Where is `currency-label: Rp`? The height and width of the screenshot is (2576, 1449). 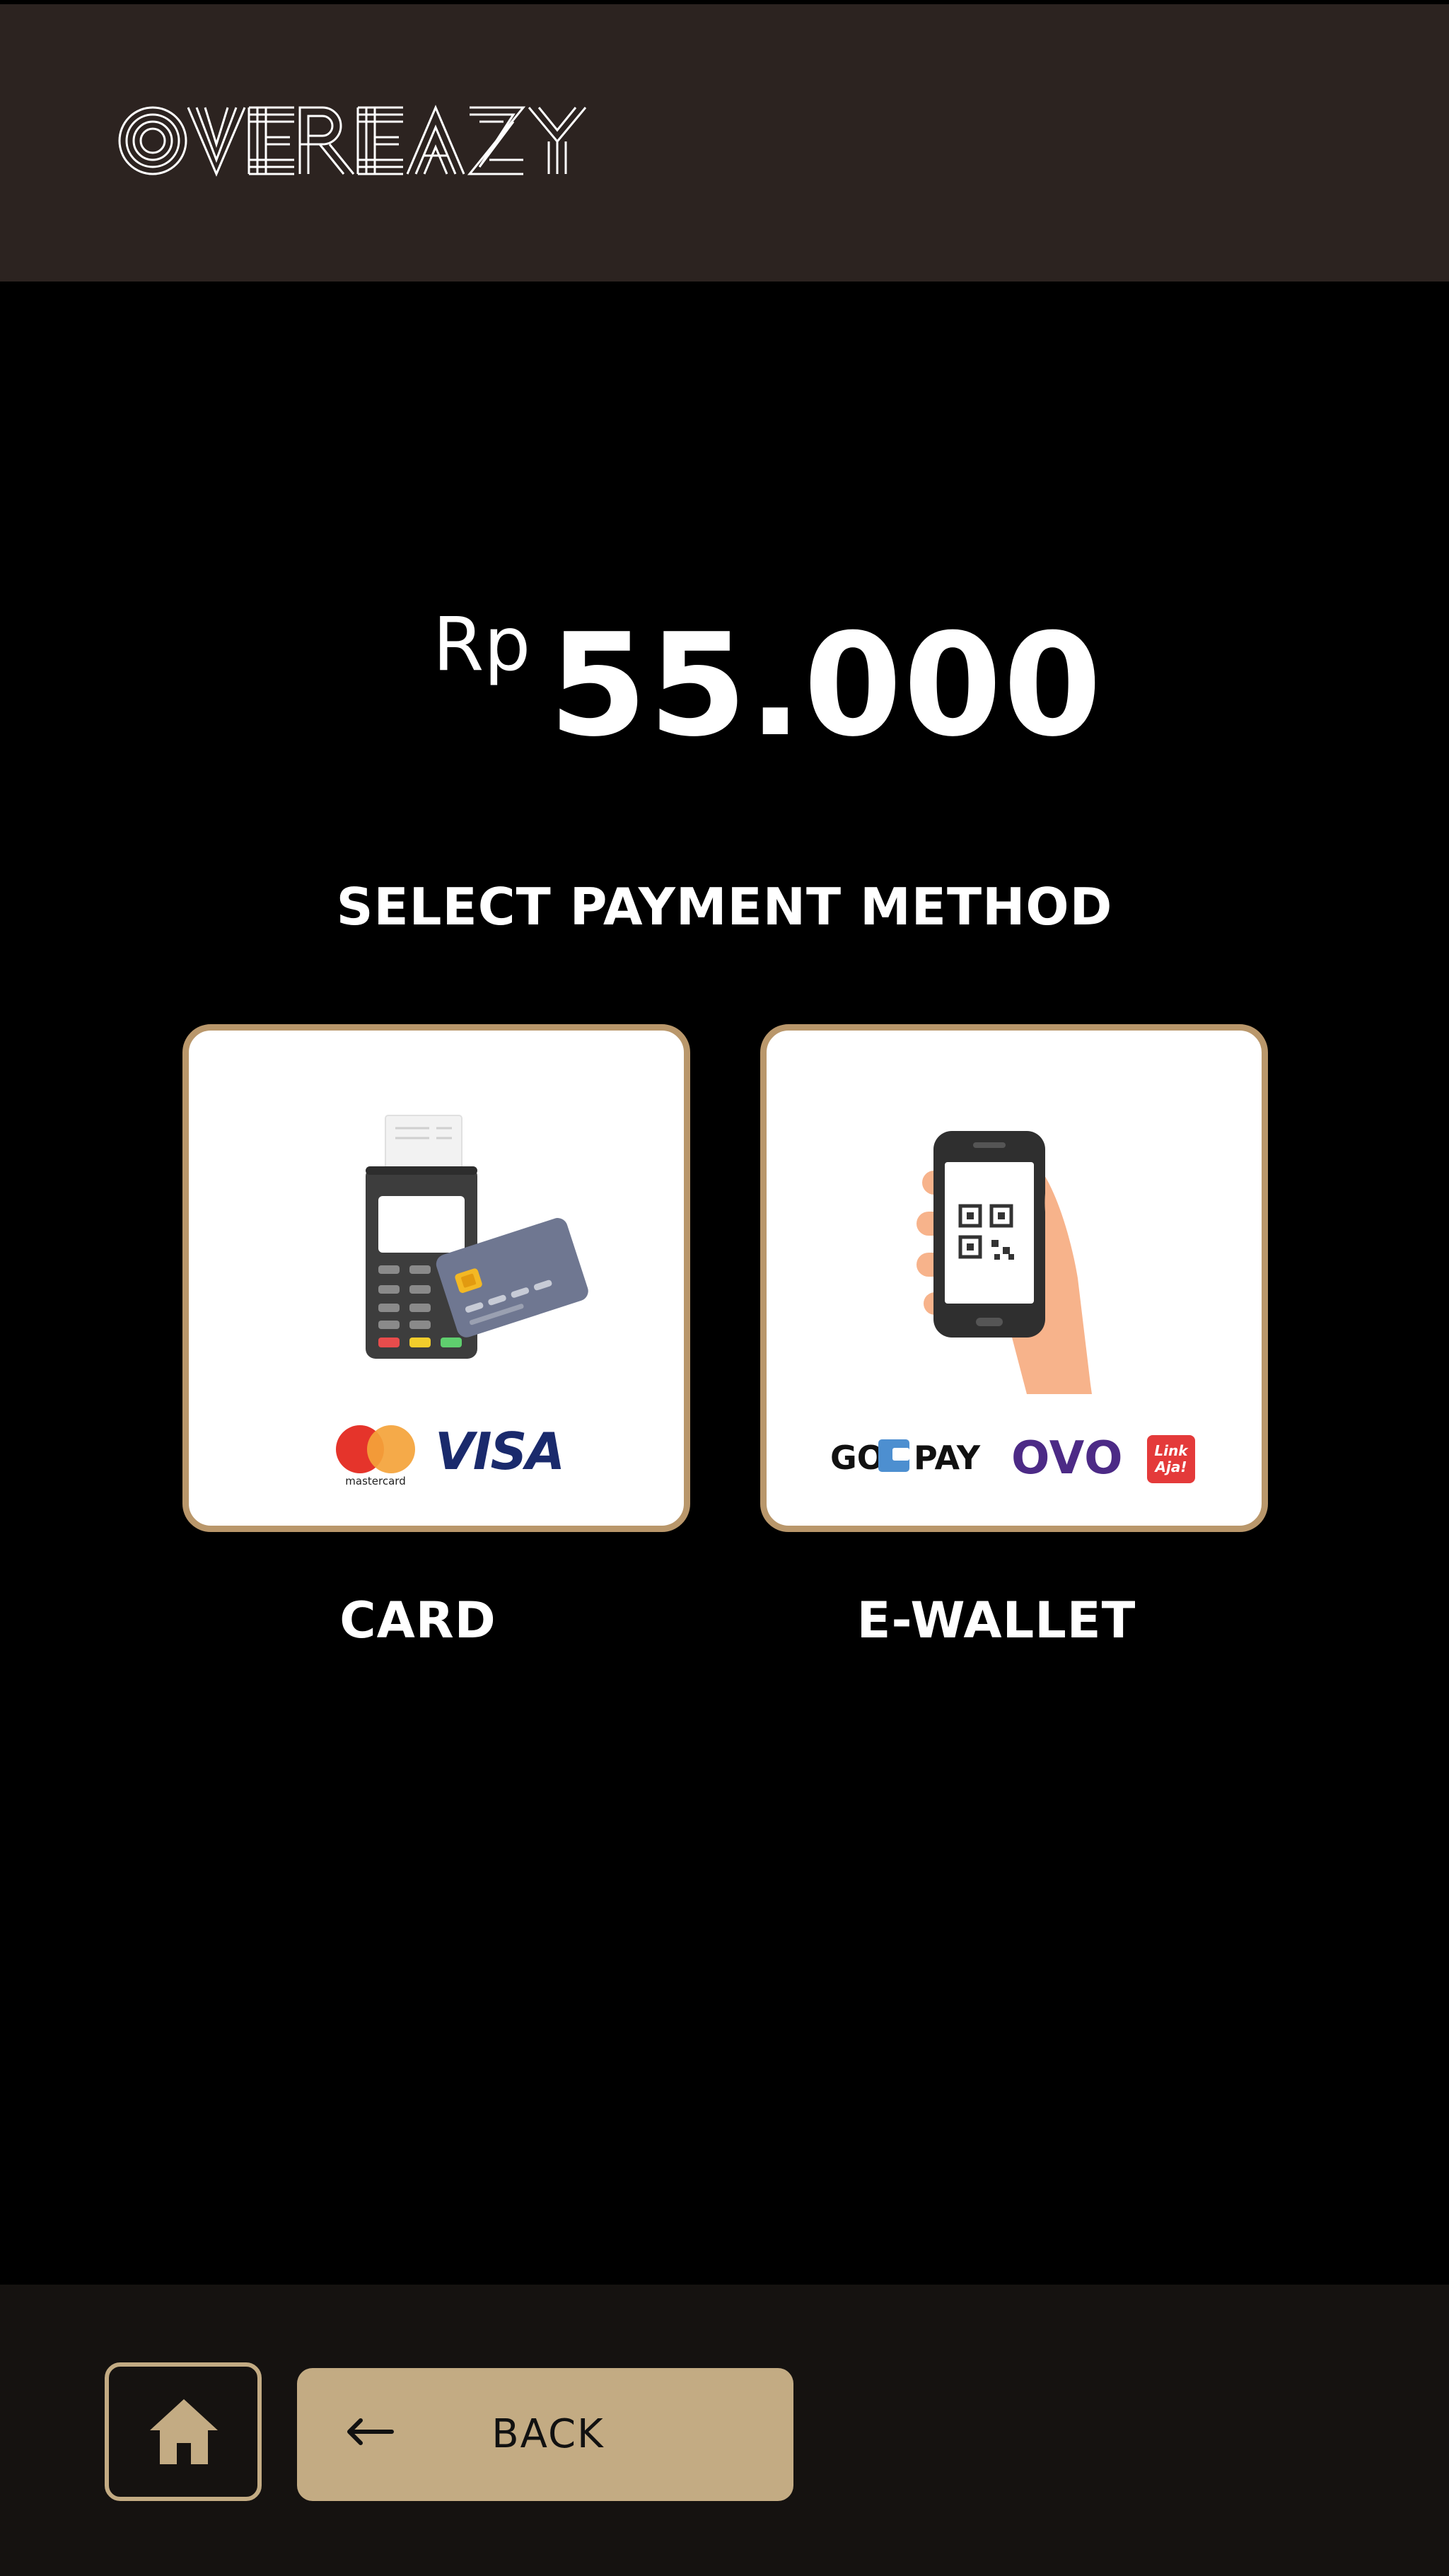
currency-label: Rp is located at coordinates (482, 644).